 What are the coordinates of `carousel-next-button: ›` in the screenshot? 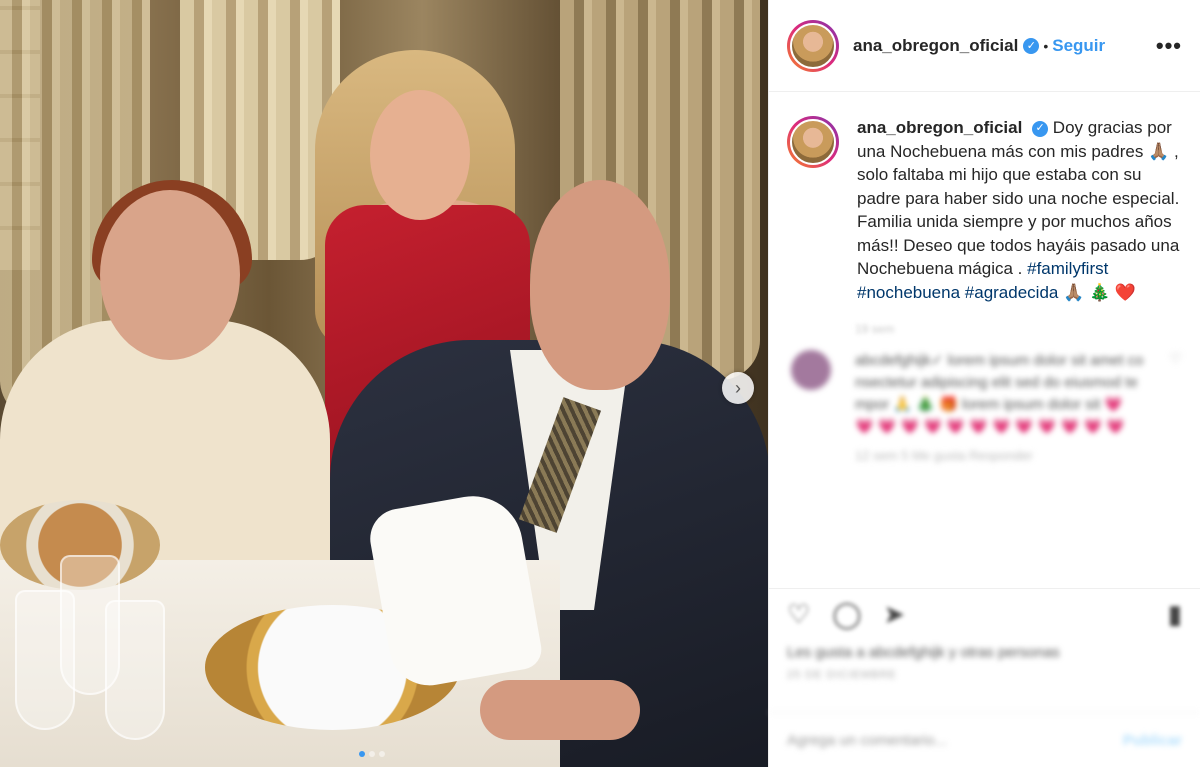 It's located at (738, 388).